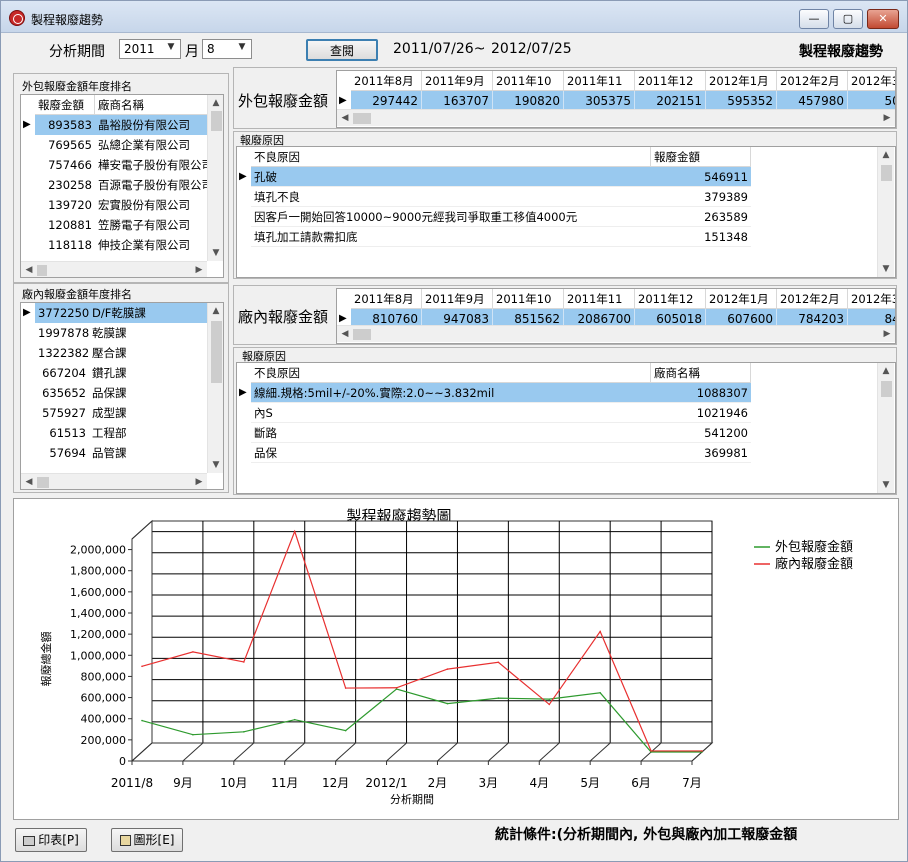  I want to click on table-row: 139720 宏實股份有限公司, so click(115, 205).